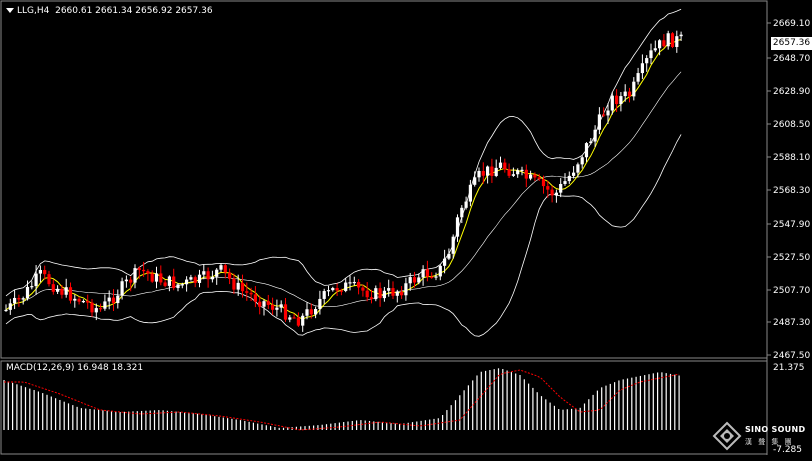 The height and width of the screenshot is (461, 812). Describe the element at coordinates (775, 429) in the screenshot. I see `watermark-line1: SINO SOUND` at that location.